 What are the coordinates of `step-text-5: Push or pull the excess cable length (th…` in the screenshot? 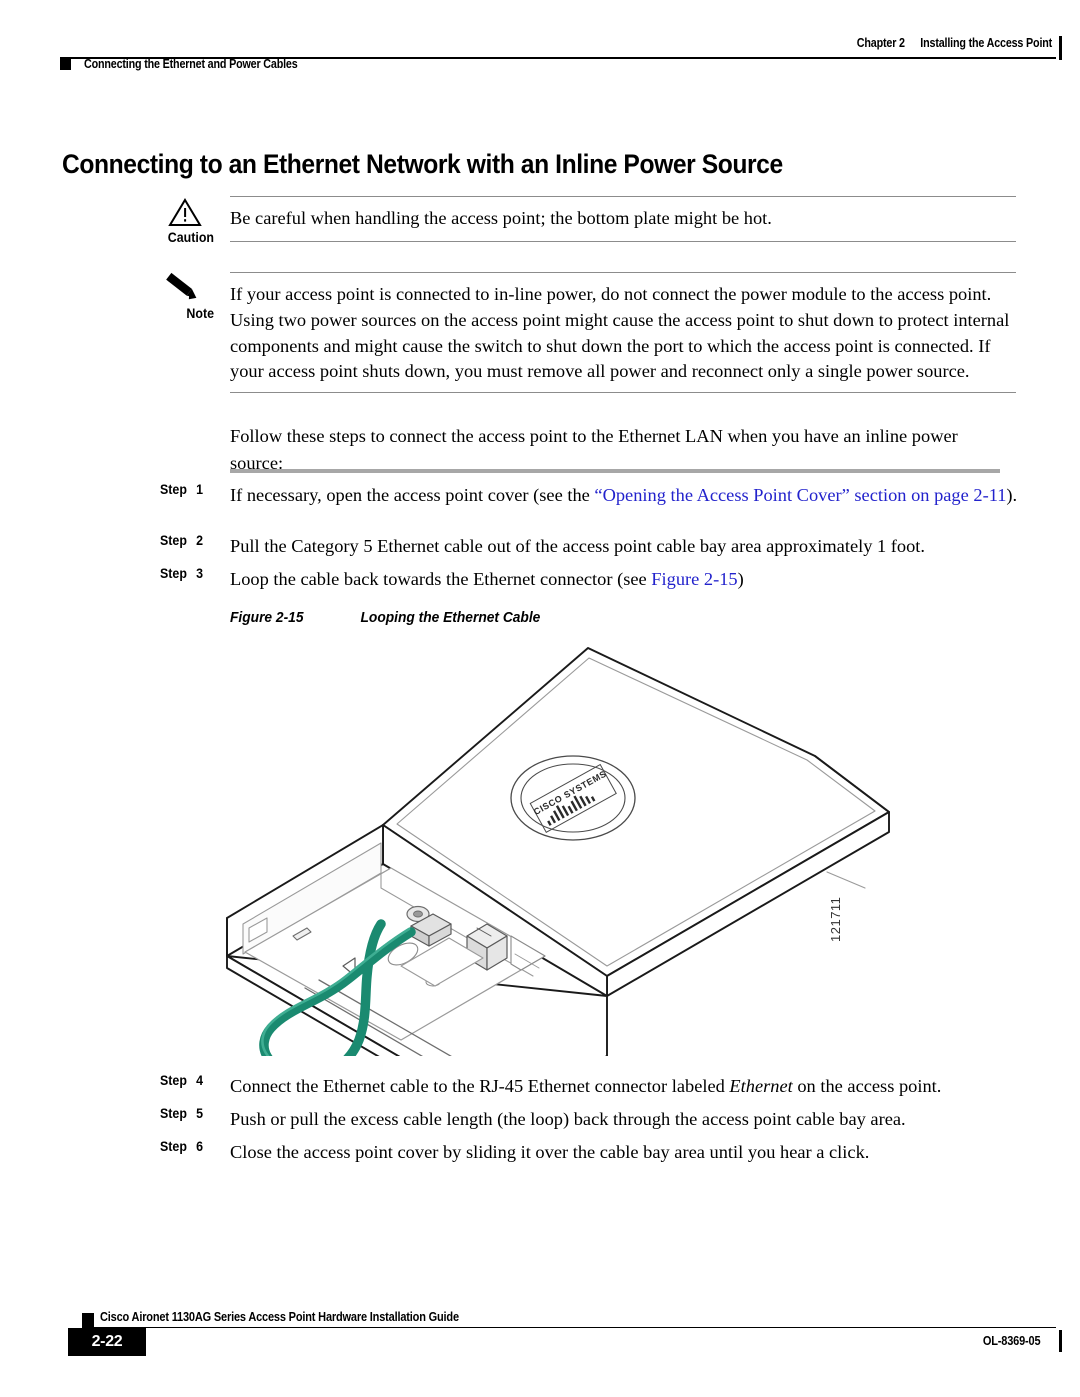 It's located at (568, 1119).